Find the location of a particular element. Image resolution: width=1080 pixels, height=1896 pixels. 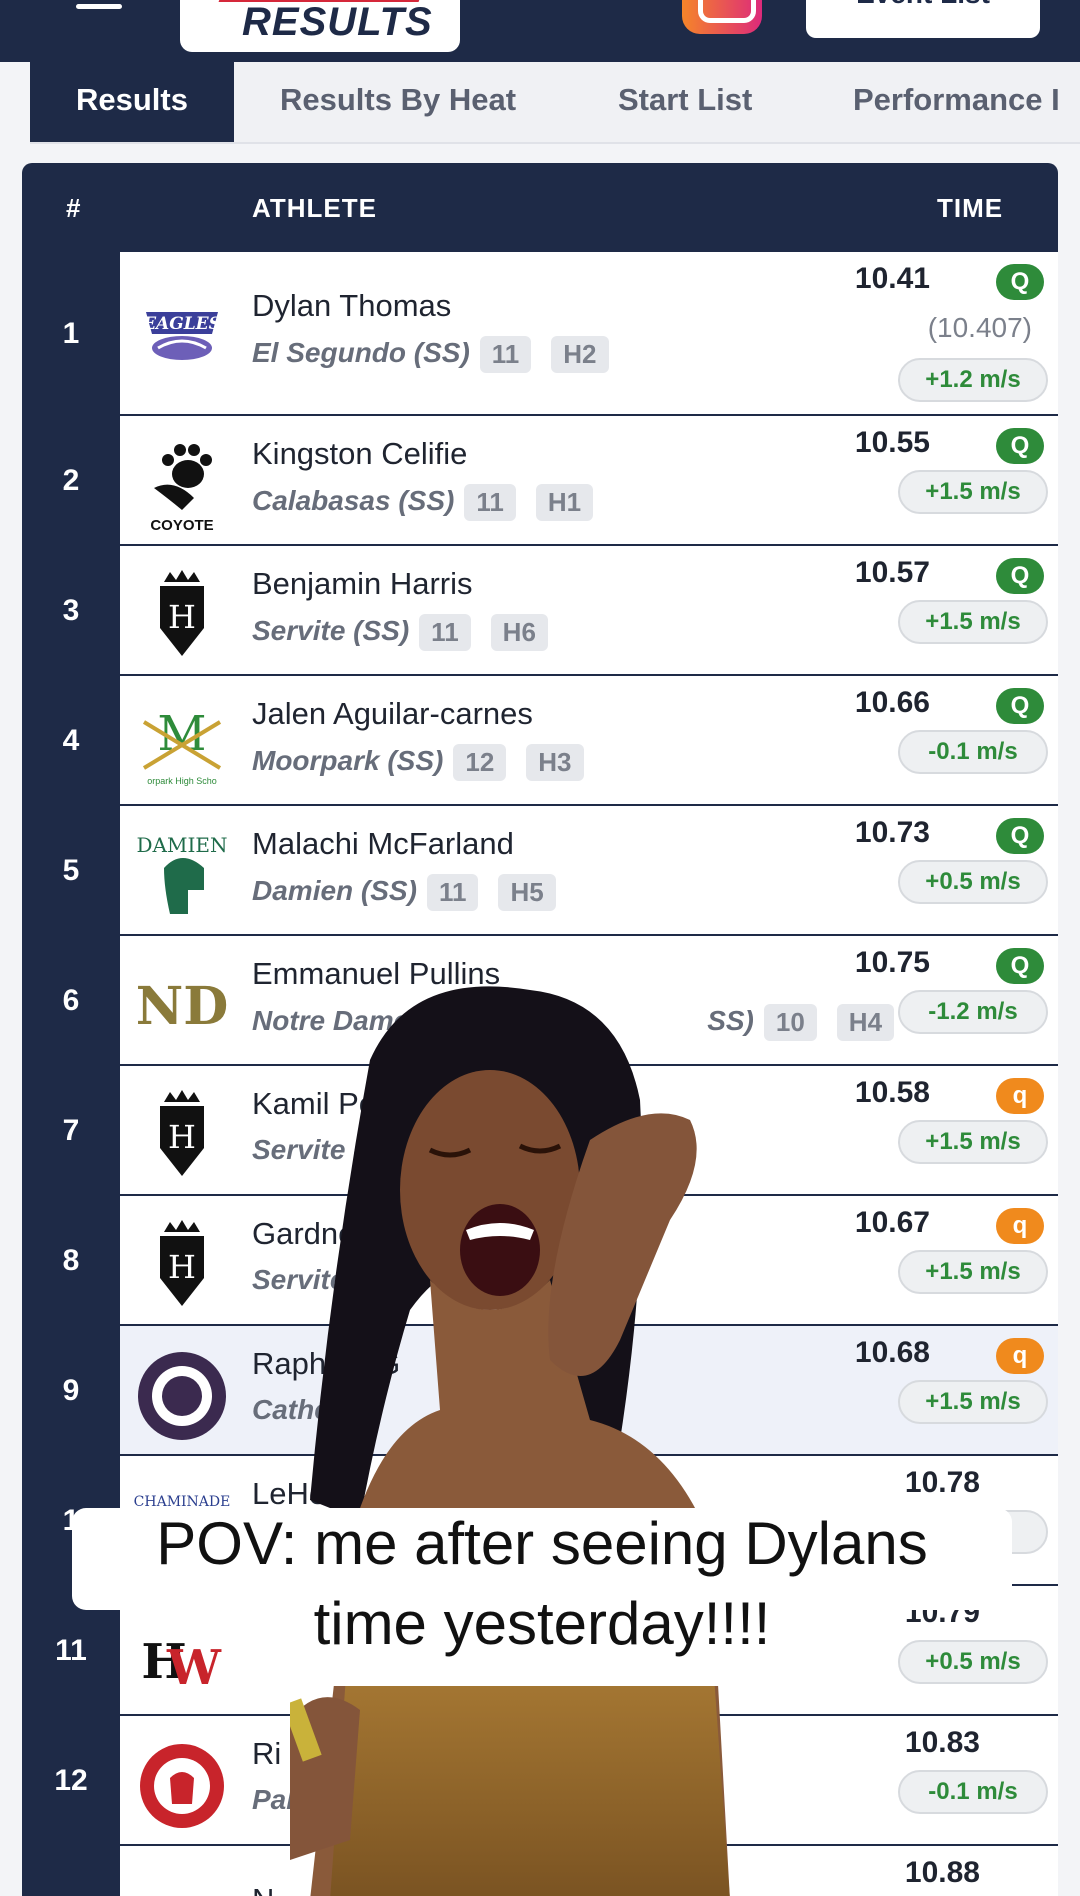

hamburger-icon is located at coordinates (99, 6).